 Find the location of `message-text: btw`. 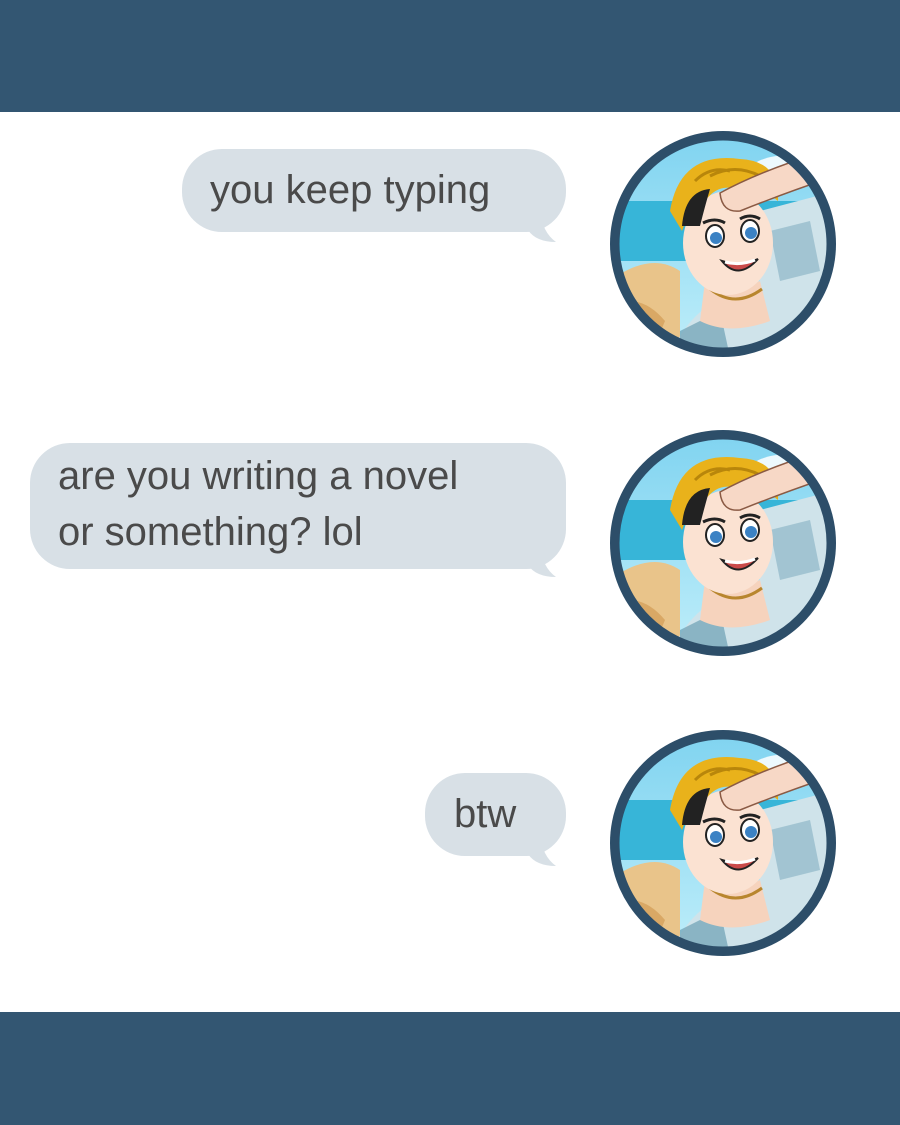

message-text: btw is located at coordinates (485, 814).